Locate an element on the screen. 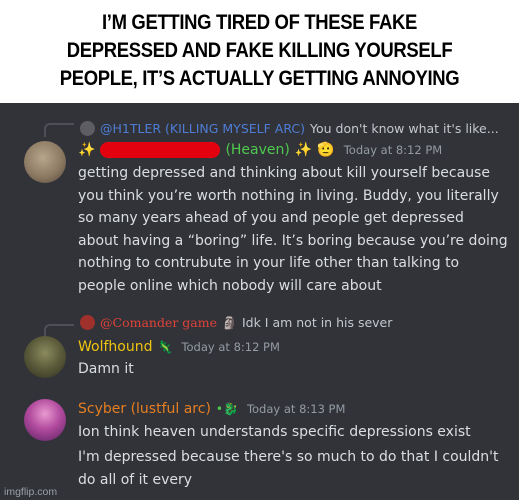 The image size is (519, 500). moai-icon: 🗿 is located at coordinates (229, 322).